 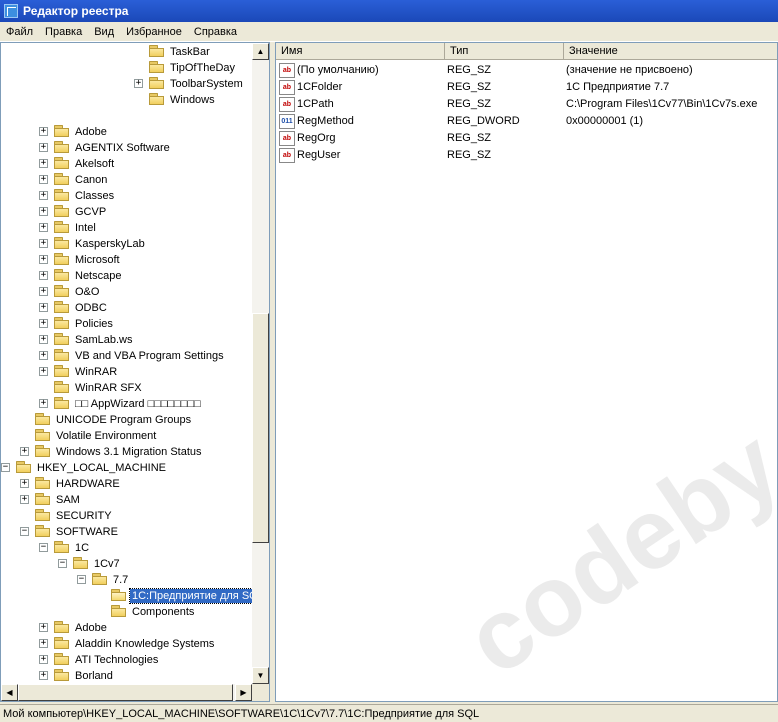 I want to click on tree-node: + □□ AppWizard □□□□□□□□, so click(x=126, y=404).